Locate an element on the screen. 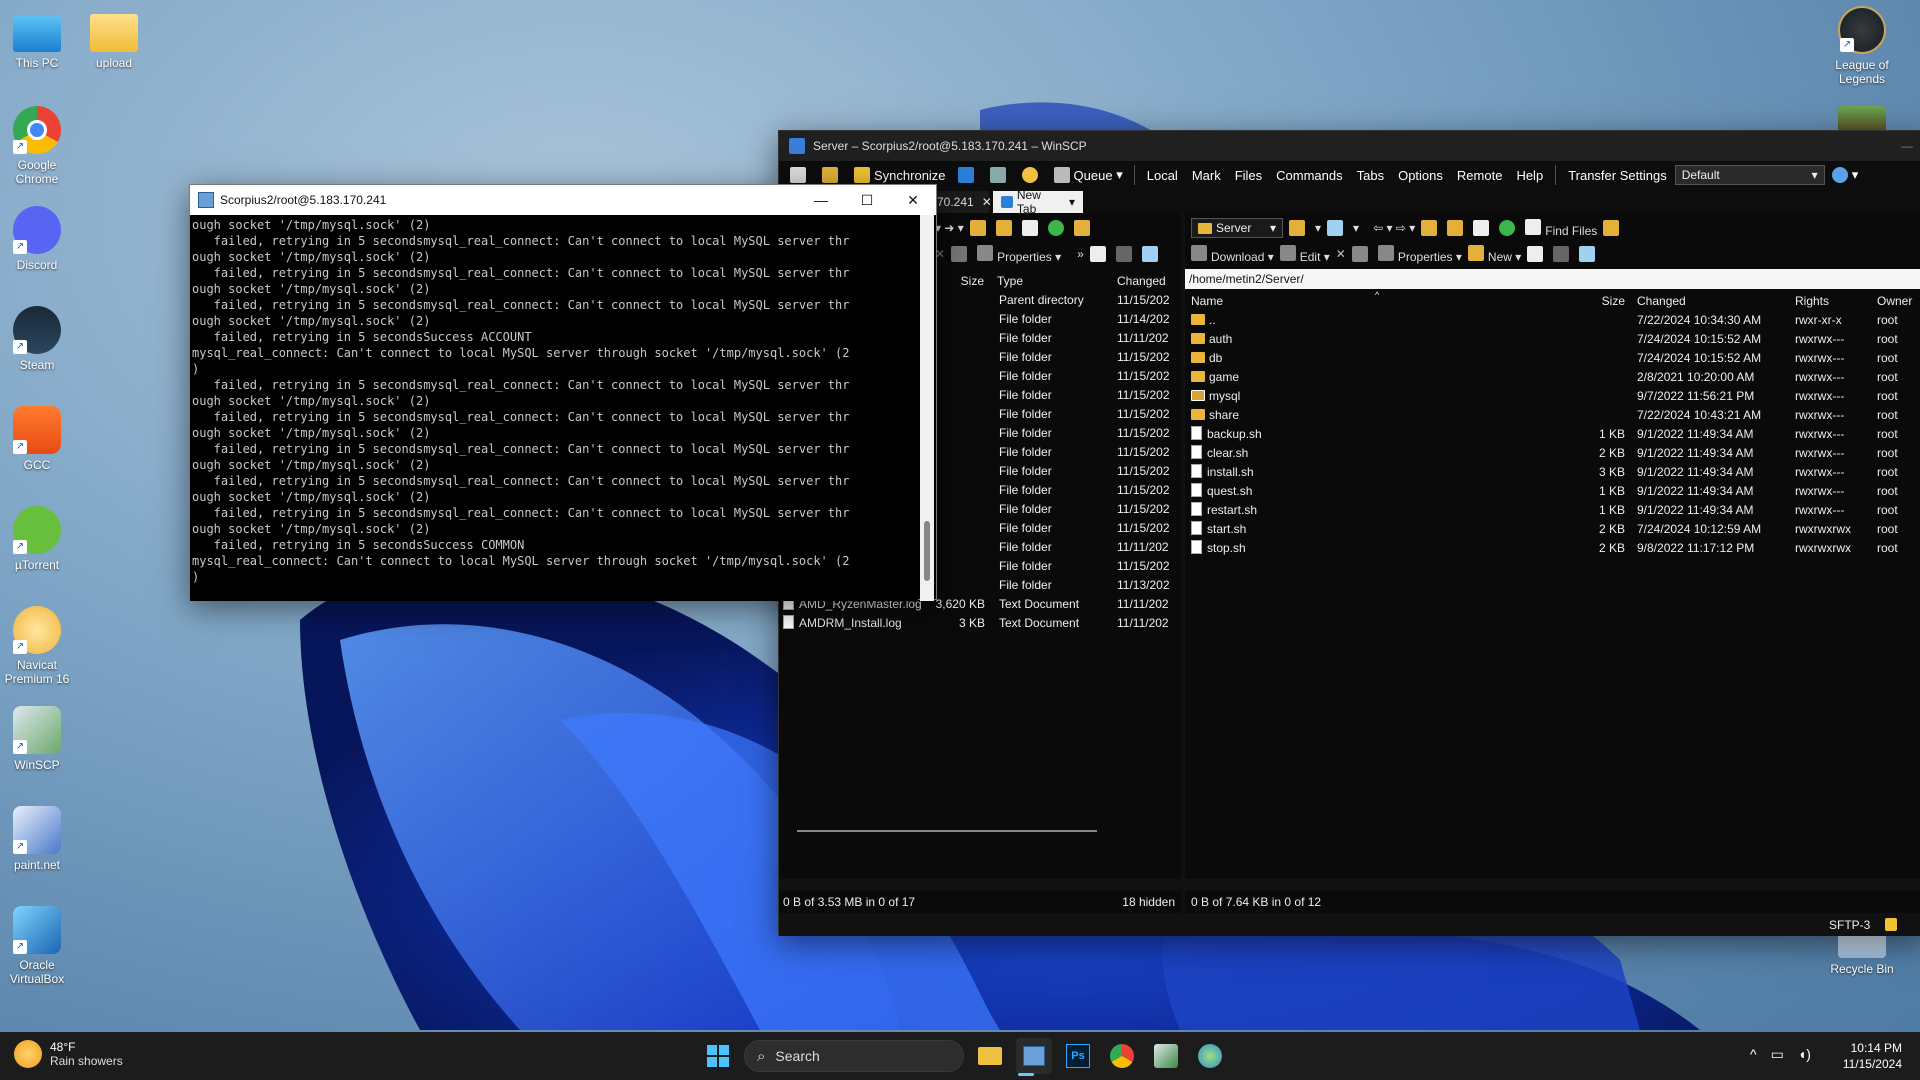  new-button: New ▾ is located at coordinates (1494, 254).